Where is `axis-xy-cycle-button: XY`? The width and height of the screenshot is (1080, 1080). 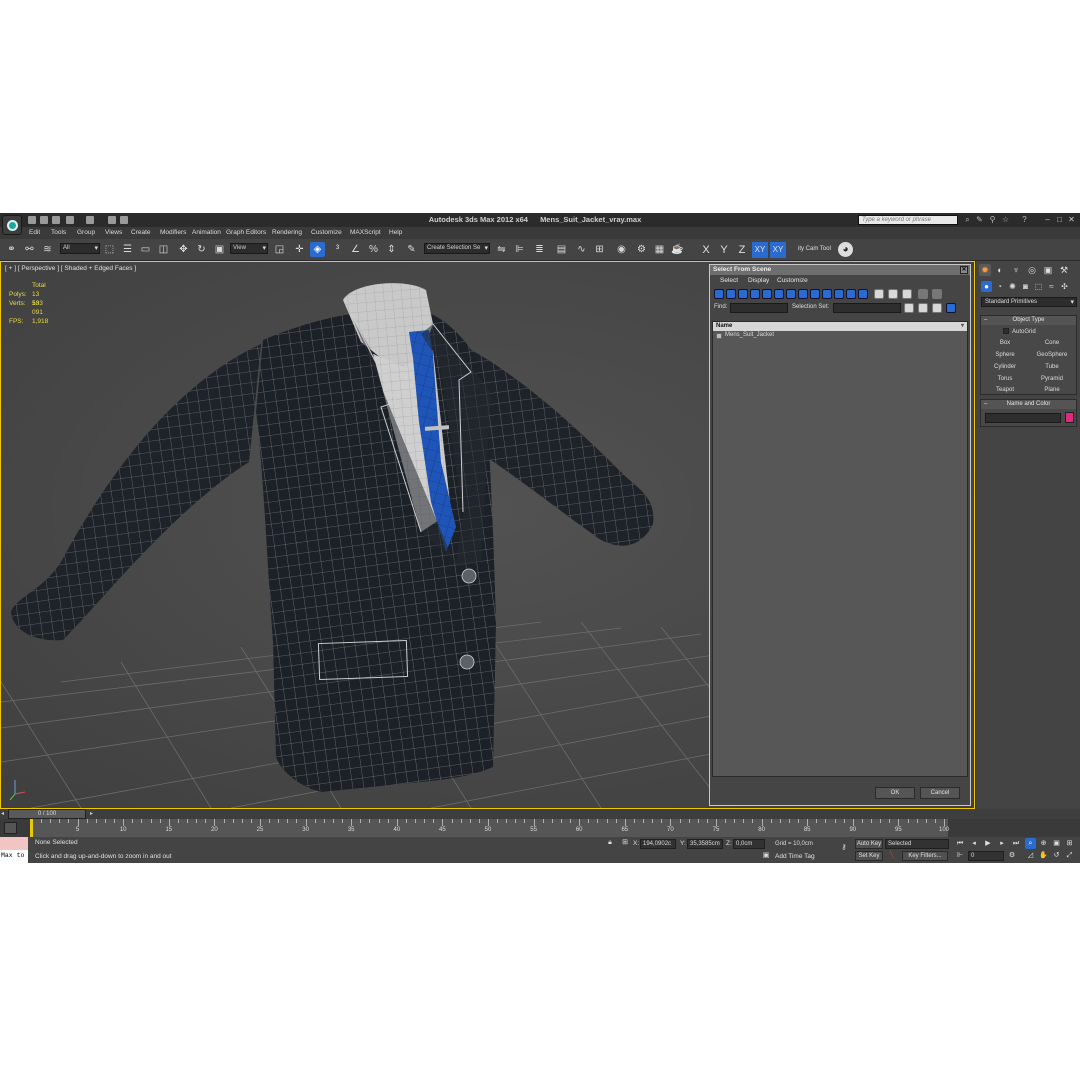 axis-xy-cycle-button: XY is located at coordinates (778, 250).